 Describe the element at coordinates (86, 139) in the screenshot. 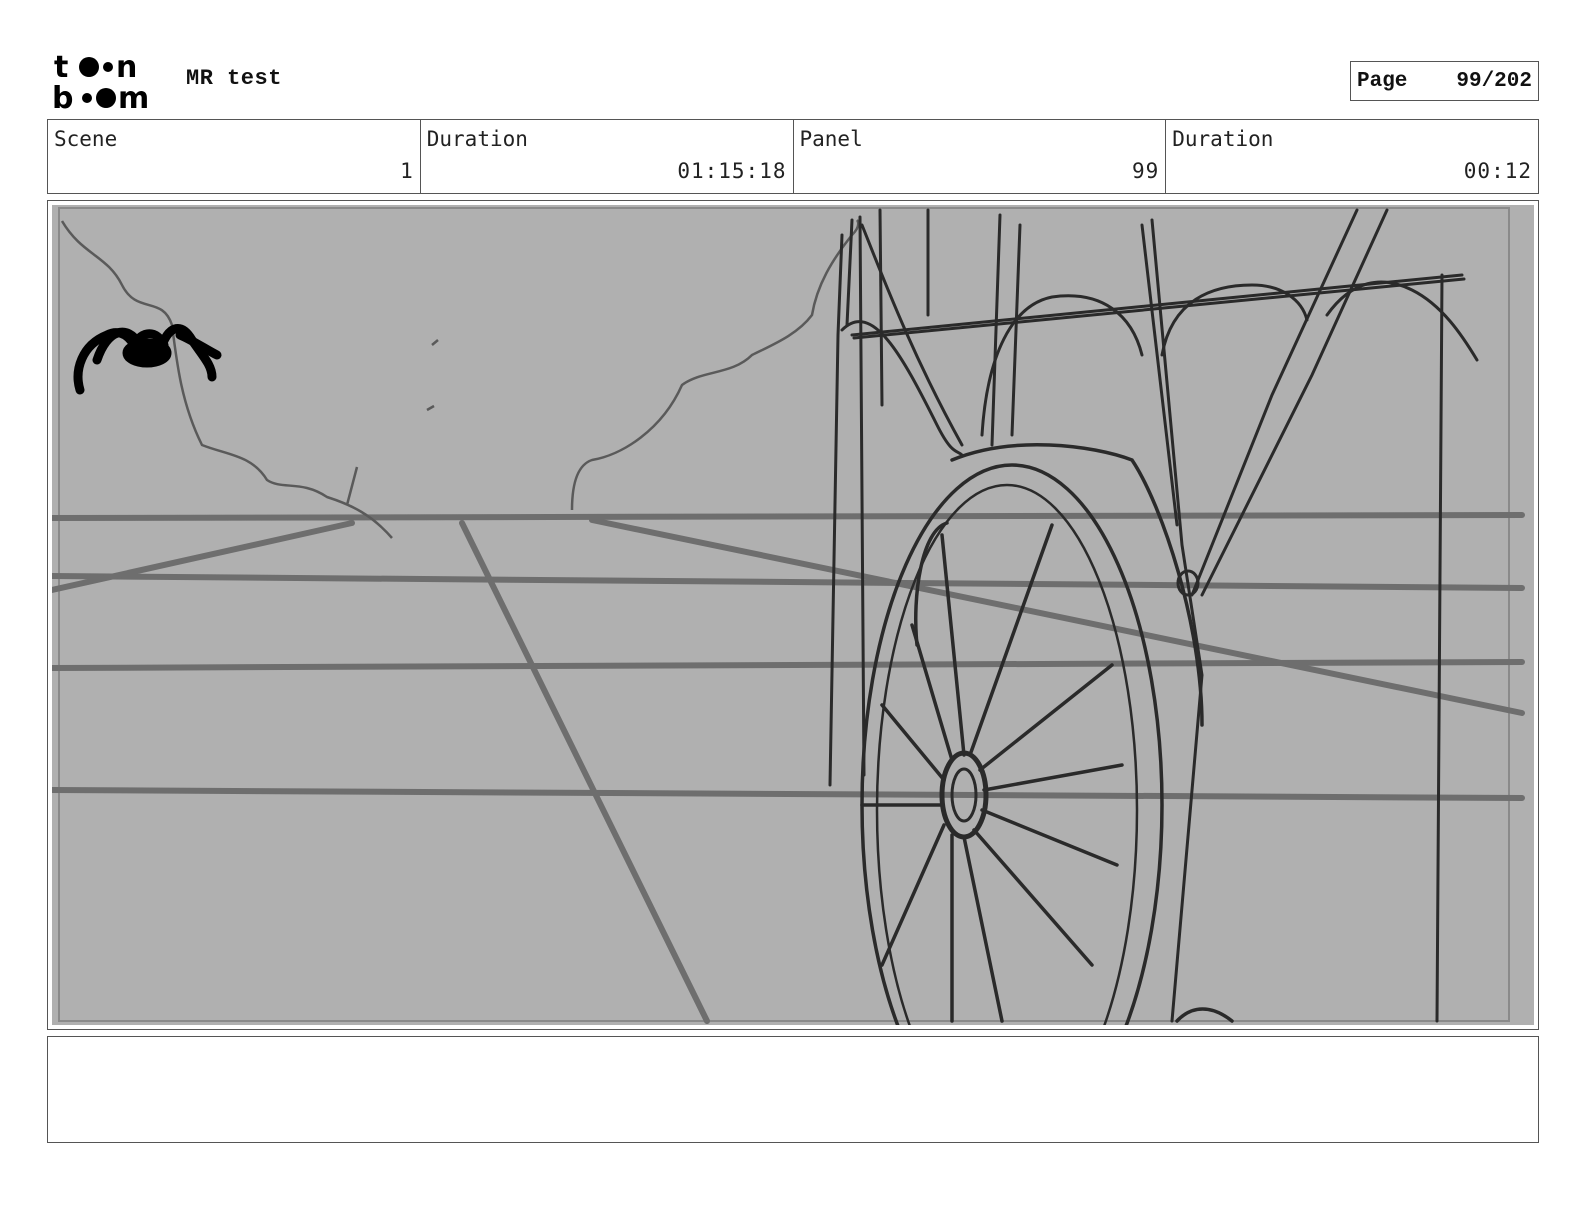

I see `scene-label: Scene` at that location.